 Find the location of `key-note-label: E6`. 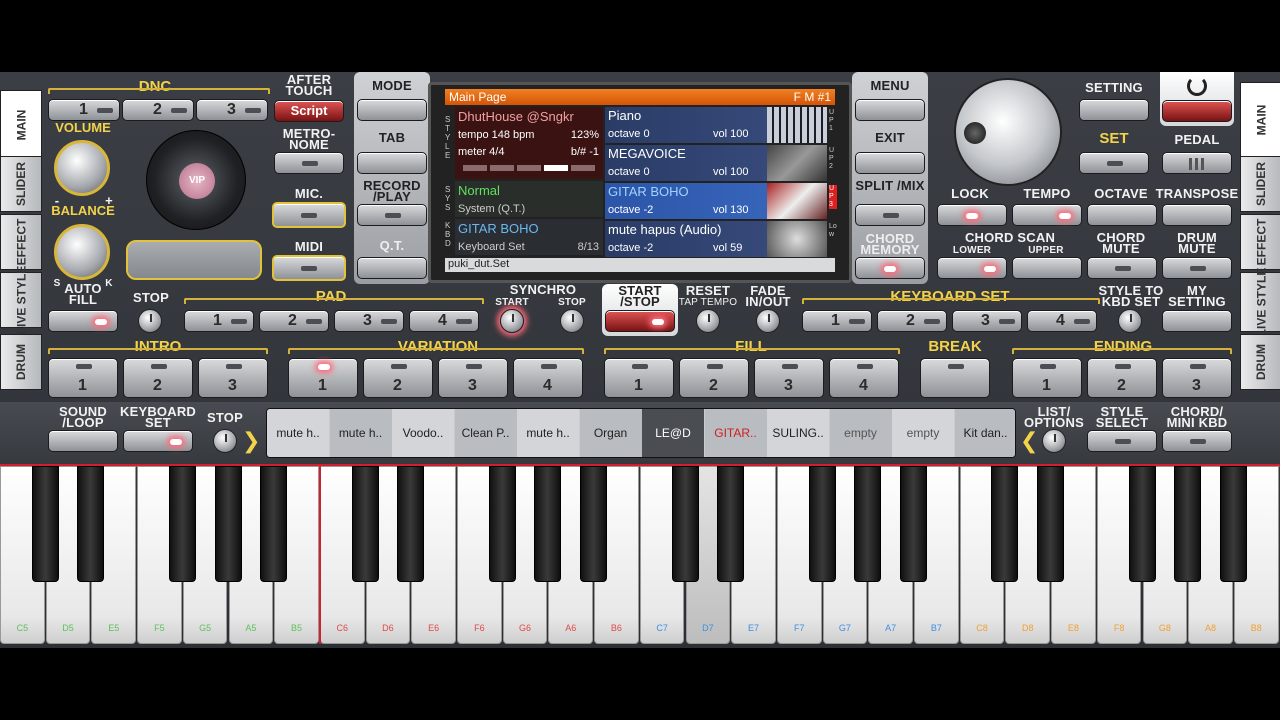

key-note-label: E6 is located at coordinates (434, 628).